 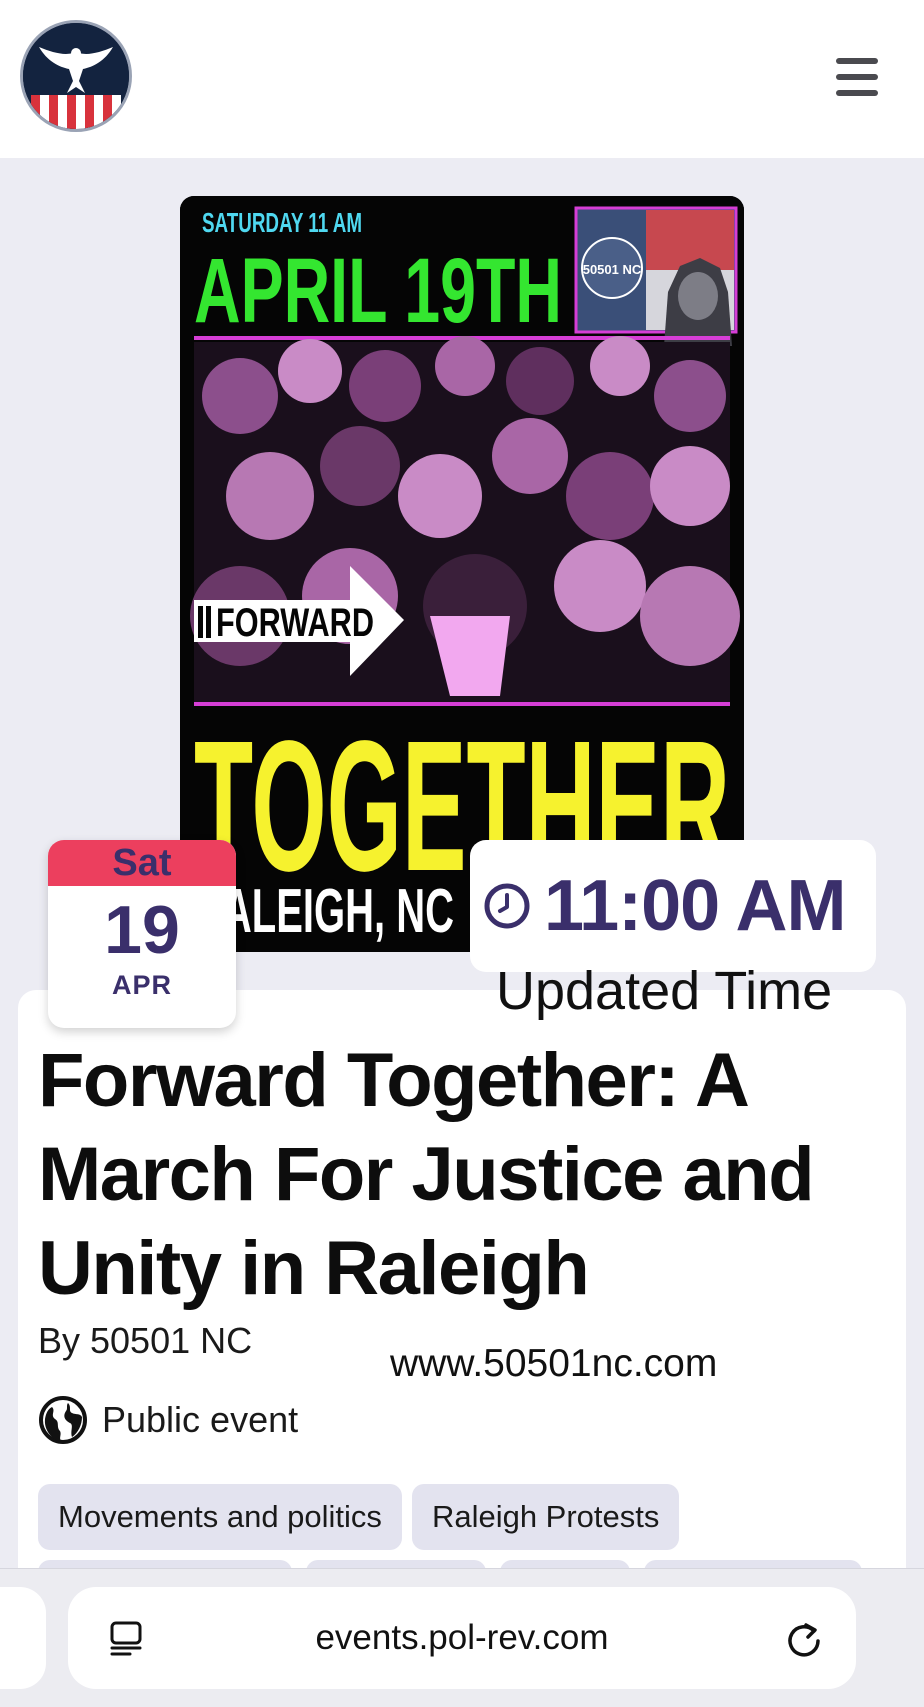 What do you see at coordinates (142, 930) in the screenshot?
I see `date-badge-day: 19` at bounding box center [142, 930].